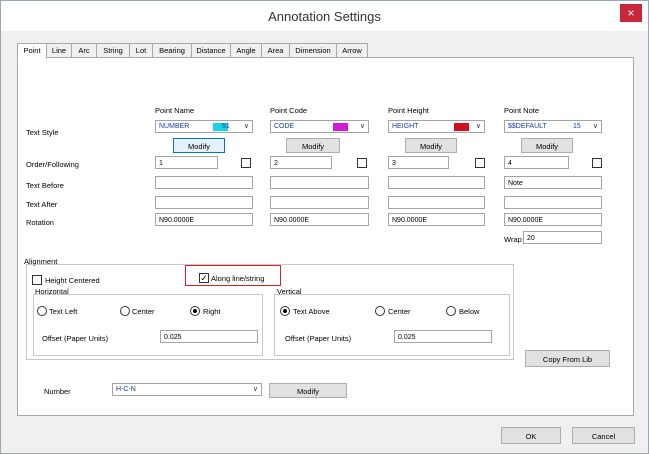 Image resolution: width=649 pixels, height=454 pixels. Describe the element at coordinates (319, 126) in the screenshot. I see `point-code-style-select: CODE ∨` at that location.